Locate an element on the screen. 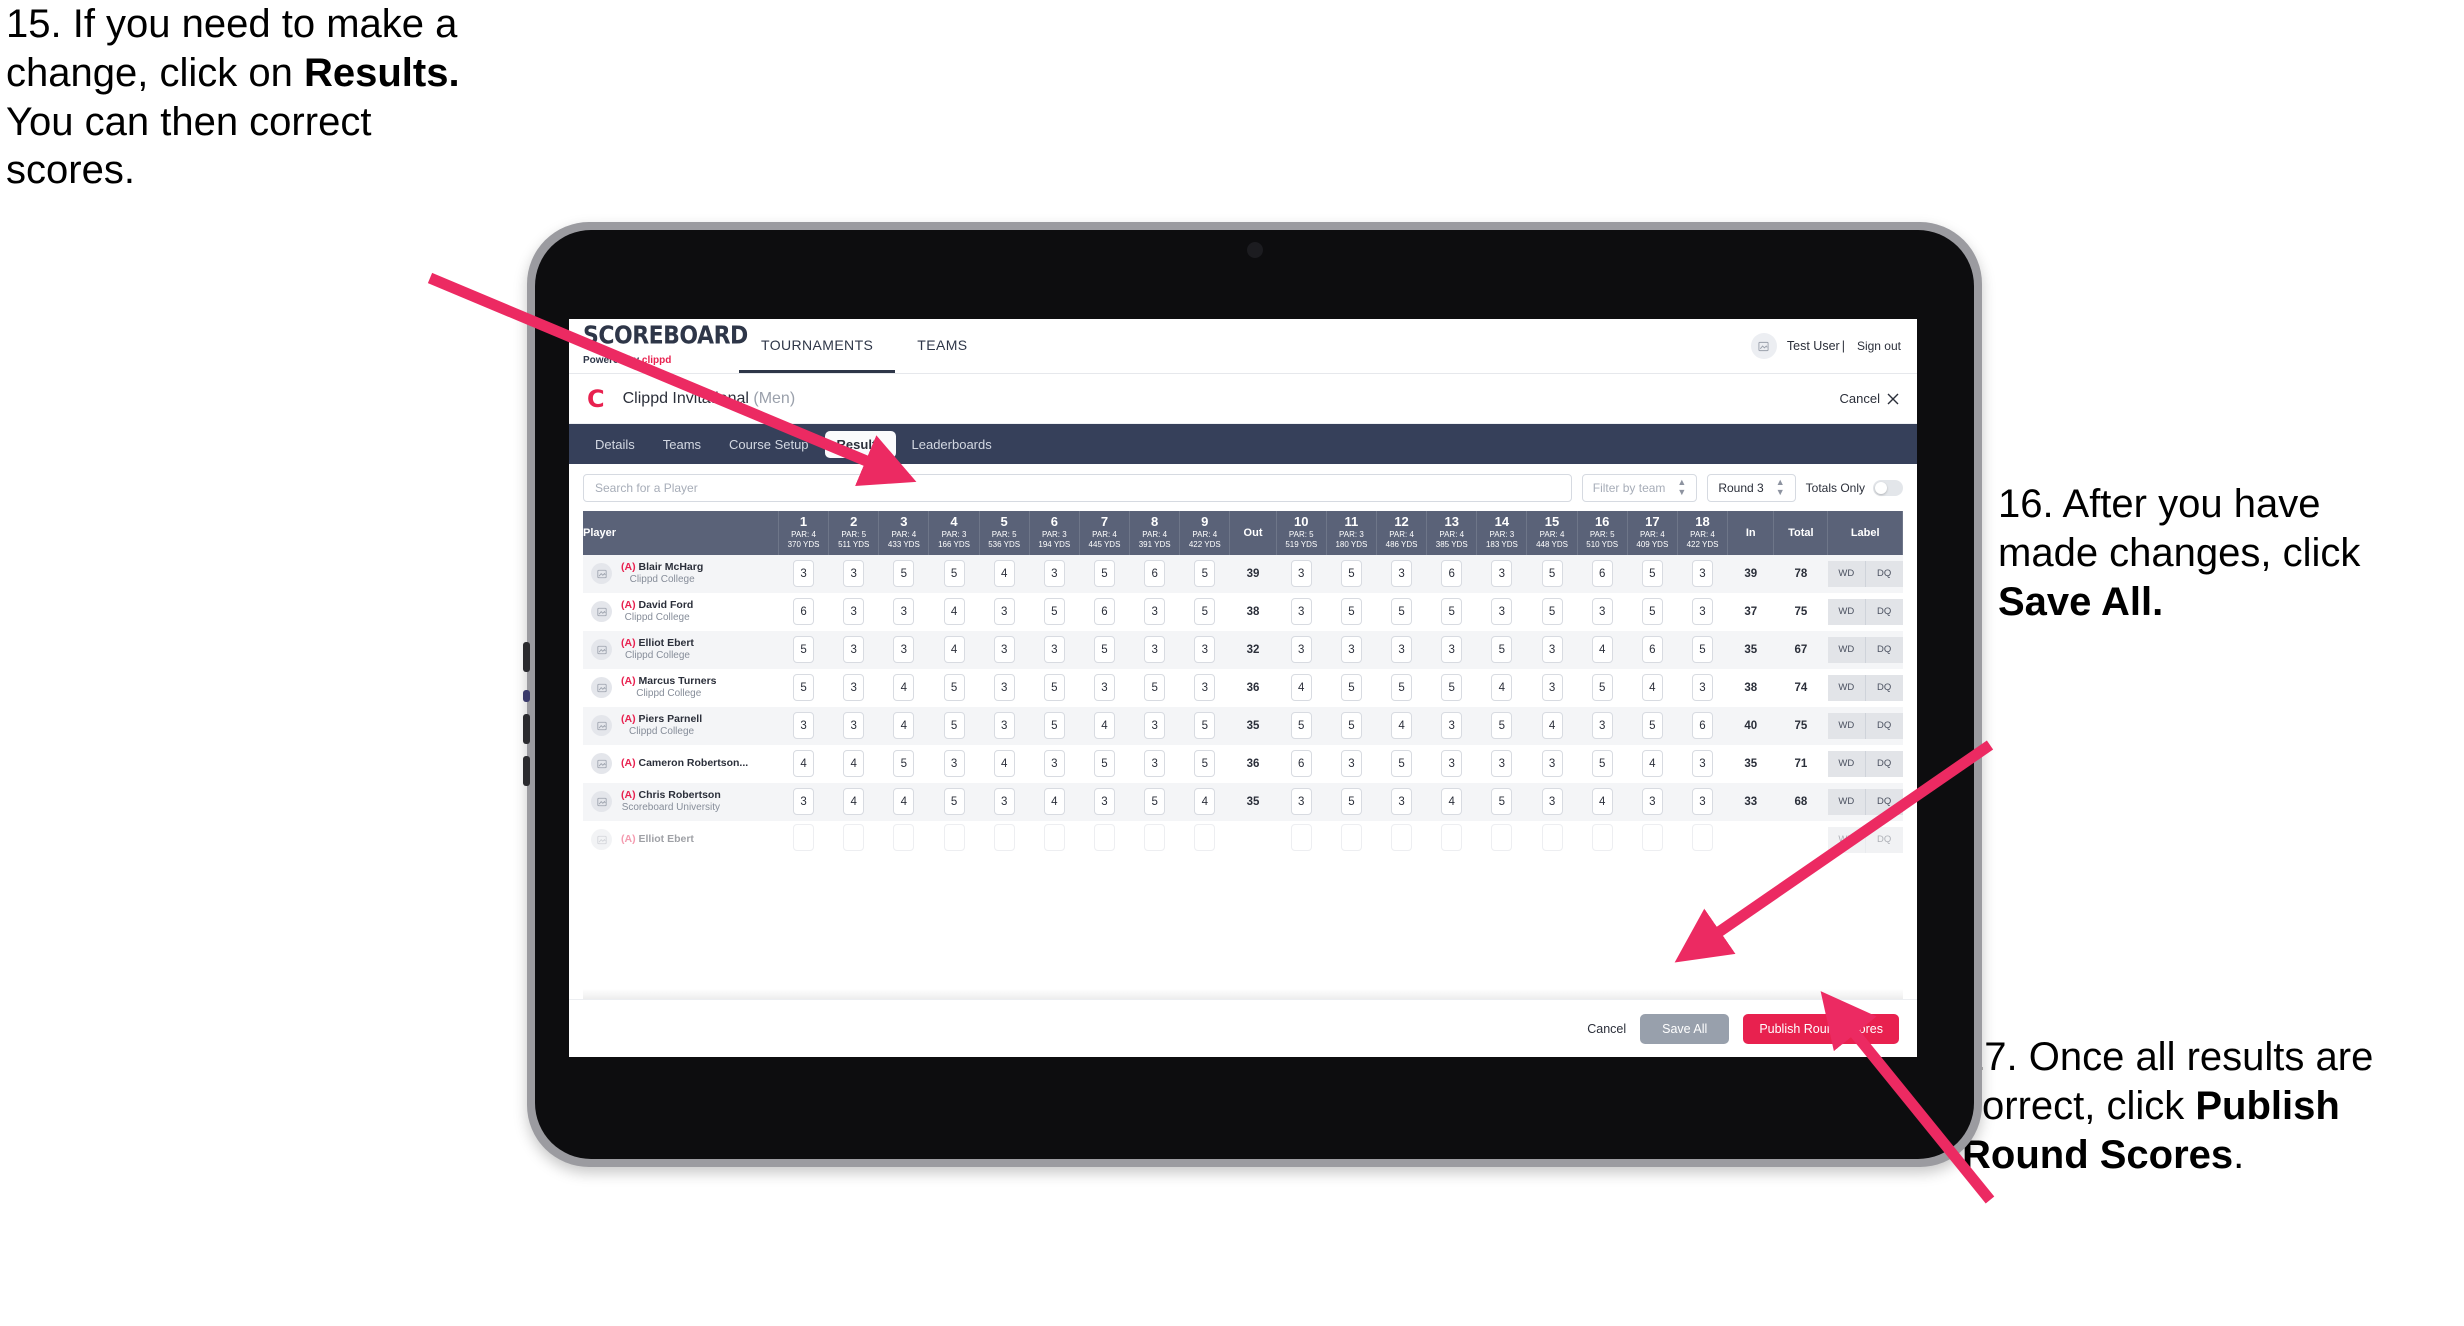 Image resolution: width=2464 pixels, height=1326 pixels. label-button-wd: WD is located at coordinates (1846, 573).